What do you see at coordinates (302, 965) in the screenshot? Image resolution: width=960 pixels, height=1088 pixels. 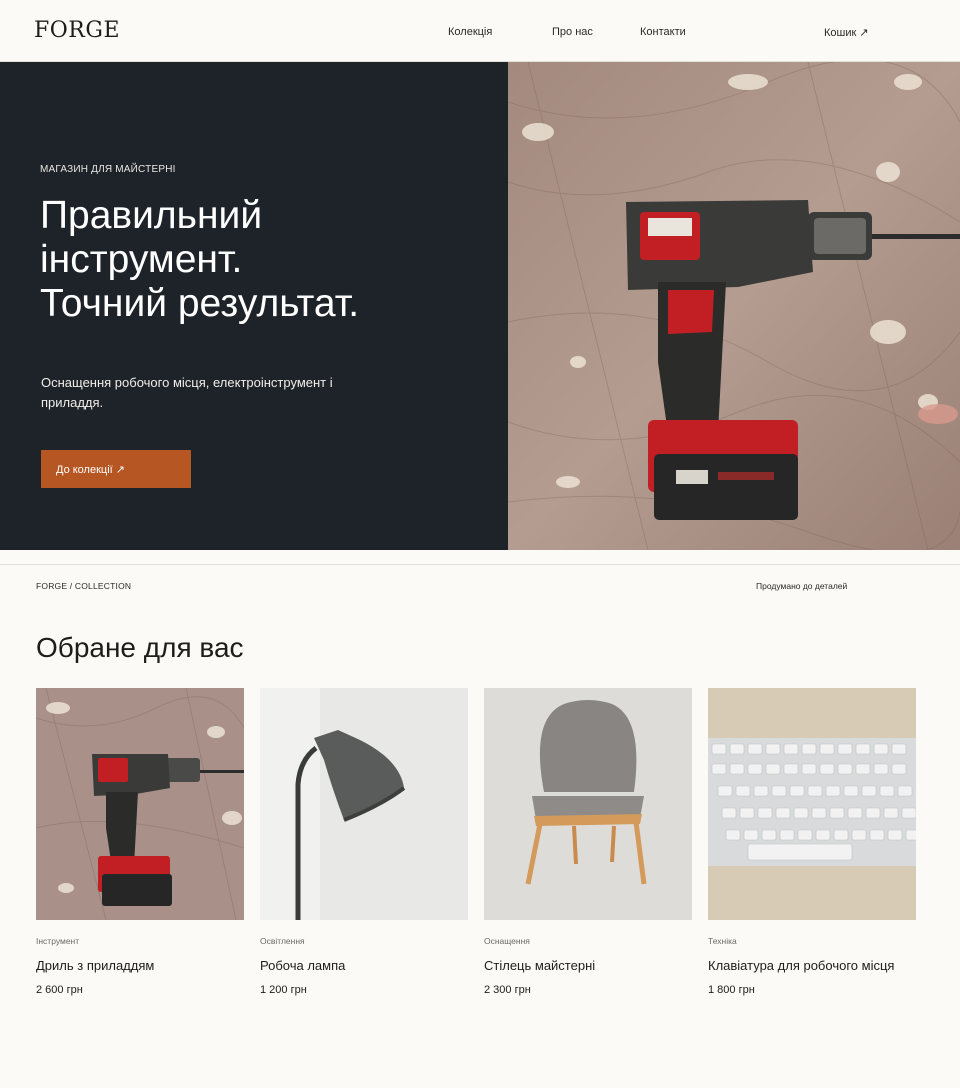 I see `product-name: Робоча лампа` at bounding box center [302, 965].